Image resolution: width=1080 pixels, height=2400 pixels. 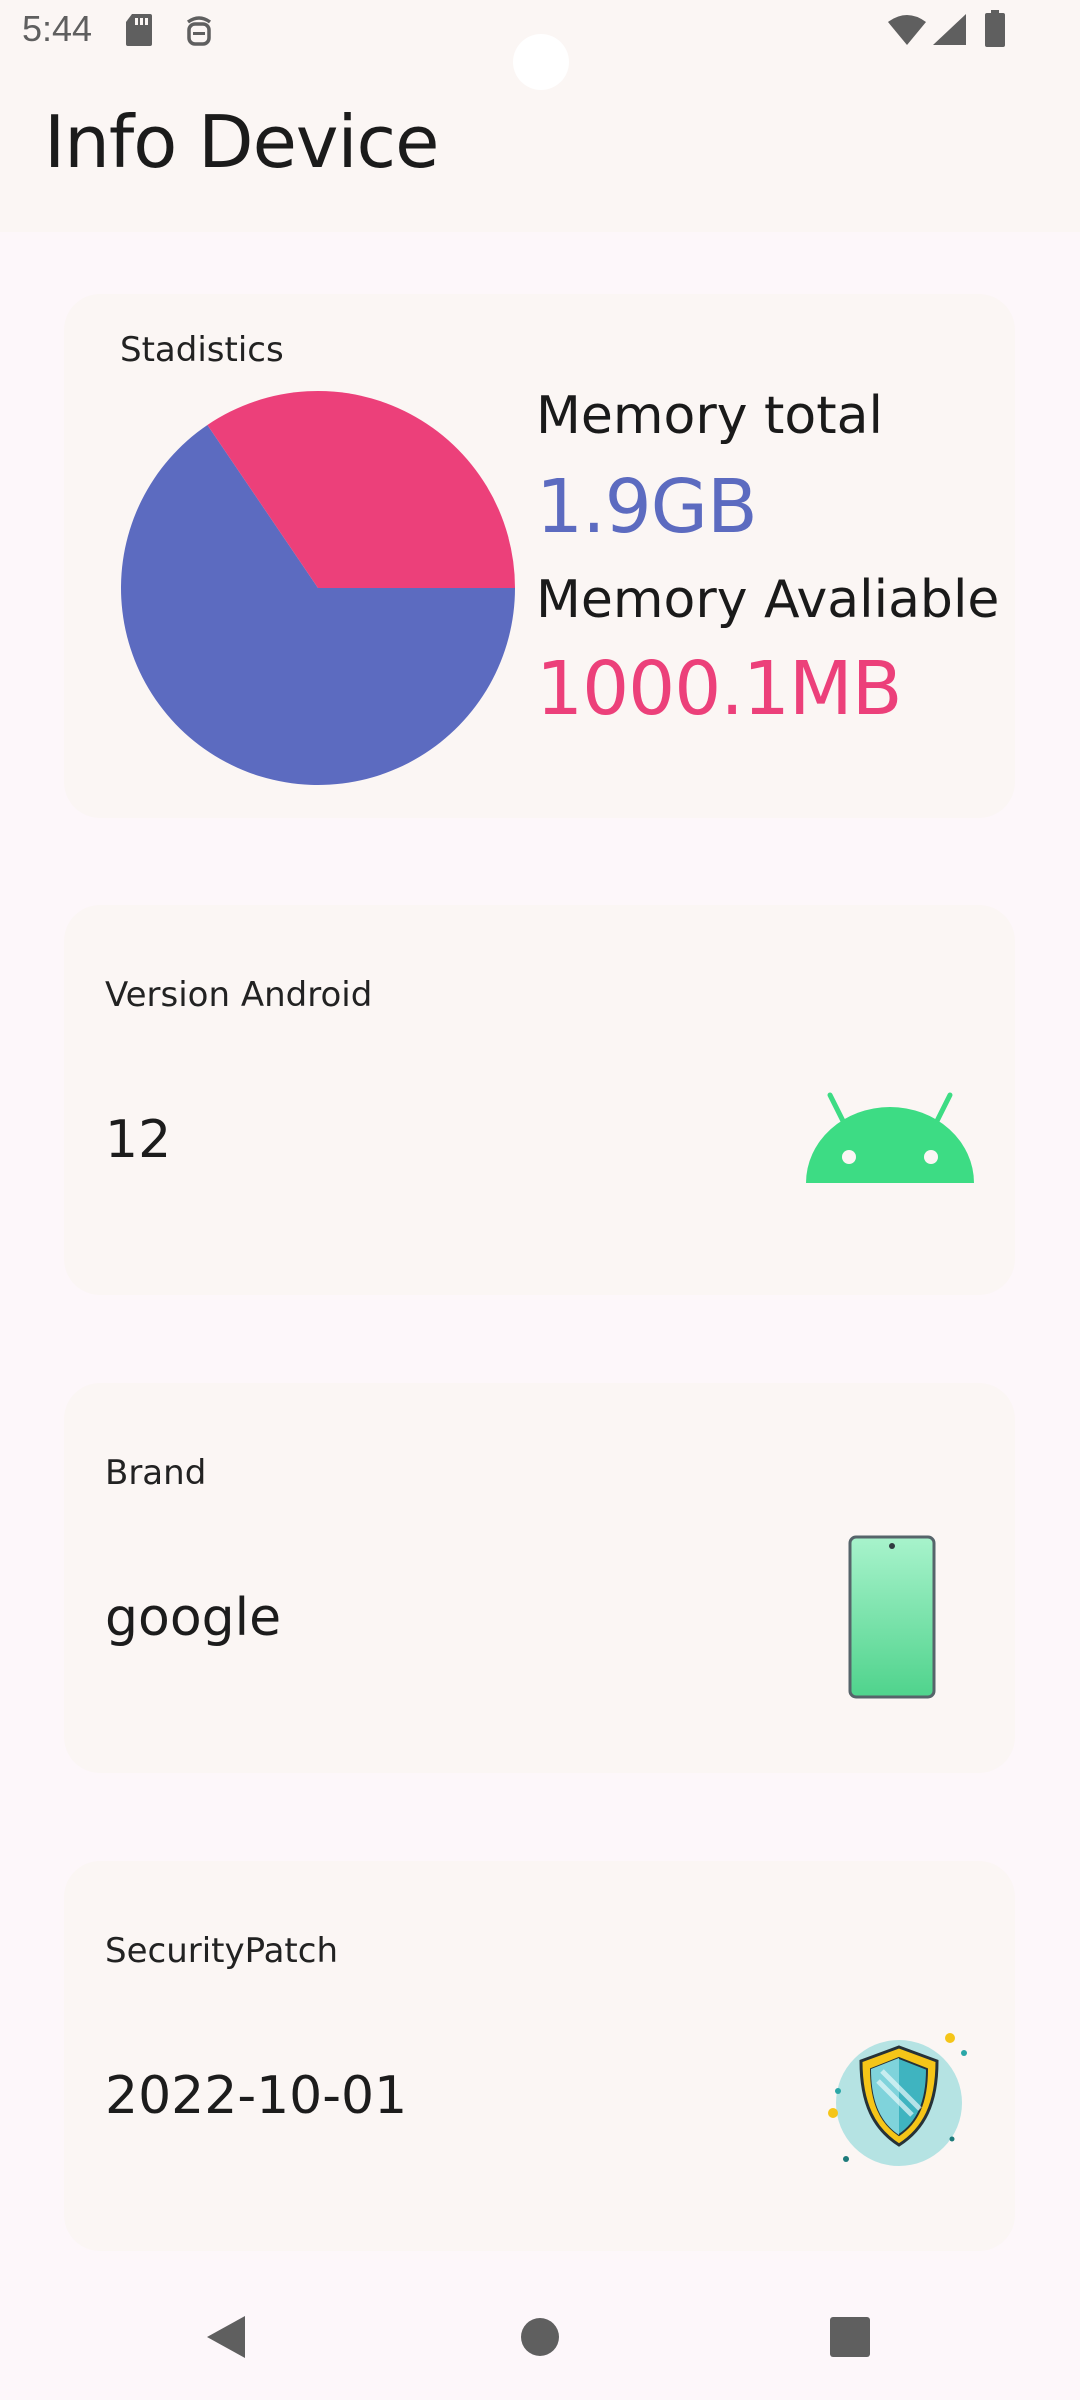 What do you see at coordinates (156, 1473) in the screenshot?
I see `brand-label: Brand` at bounding box center [156, 1473].